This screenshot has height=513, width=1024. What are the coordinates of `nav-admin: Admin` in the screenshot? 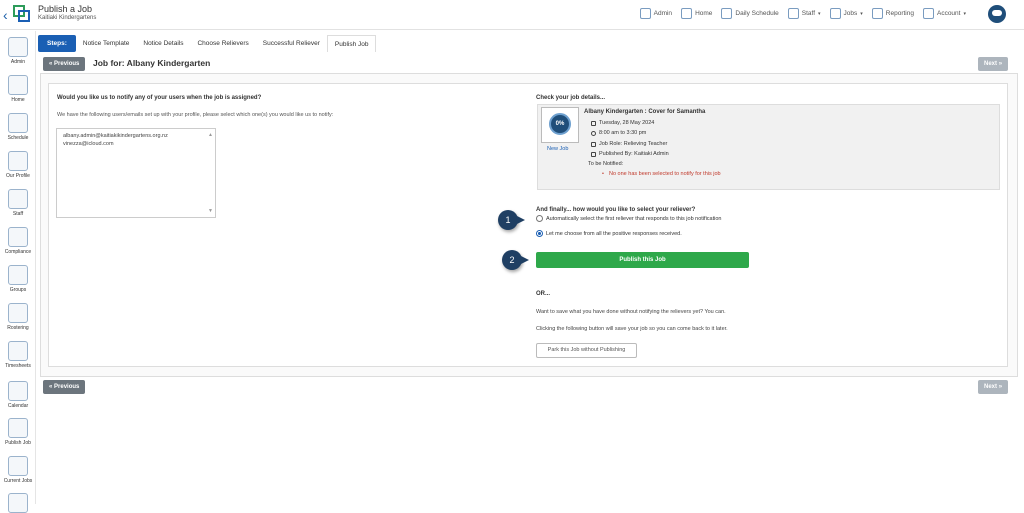 It's located at (655, 13).